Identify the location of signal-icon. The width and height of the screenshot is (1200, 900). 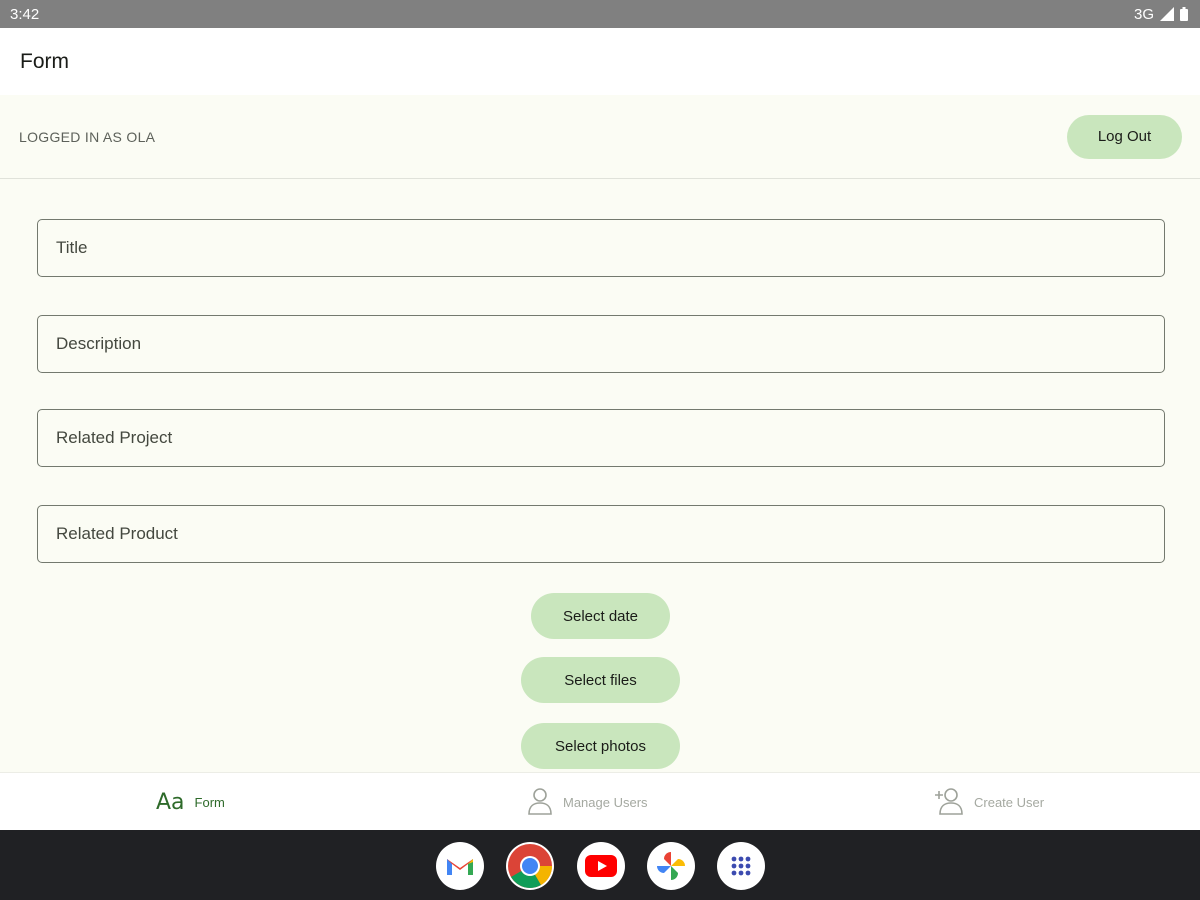
(1167, 14).